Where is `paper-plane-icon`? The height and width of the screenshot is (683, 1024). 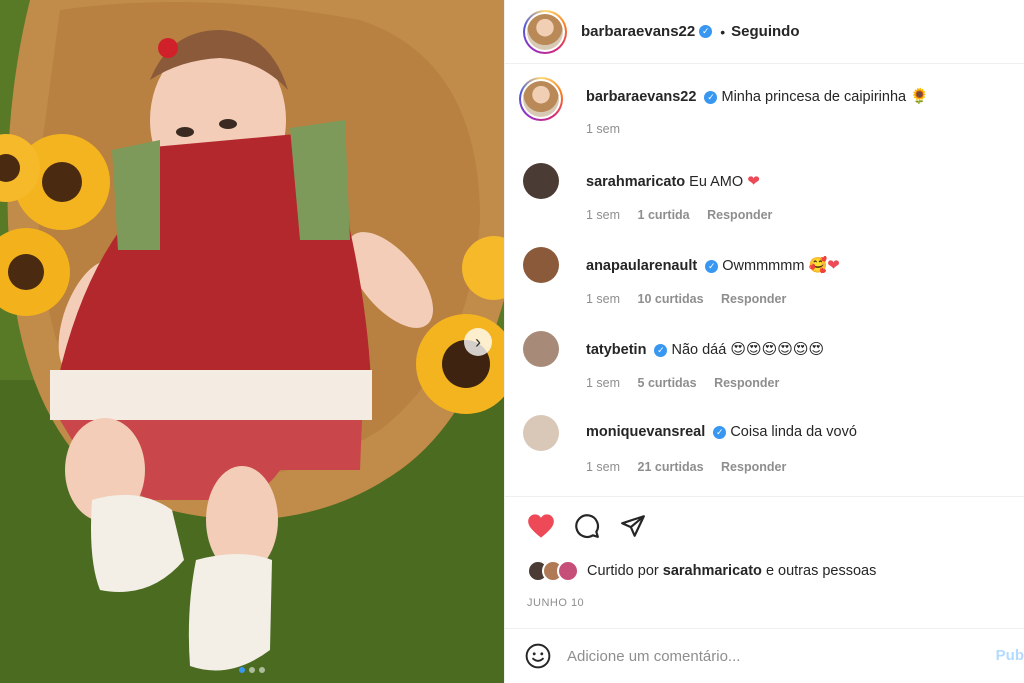 paper-plane-icon is located at coordinates (633, 526).